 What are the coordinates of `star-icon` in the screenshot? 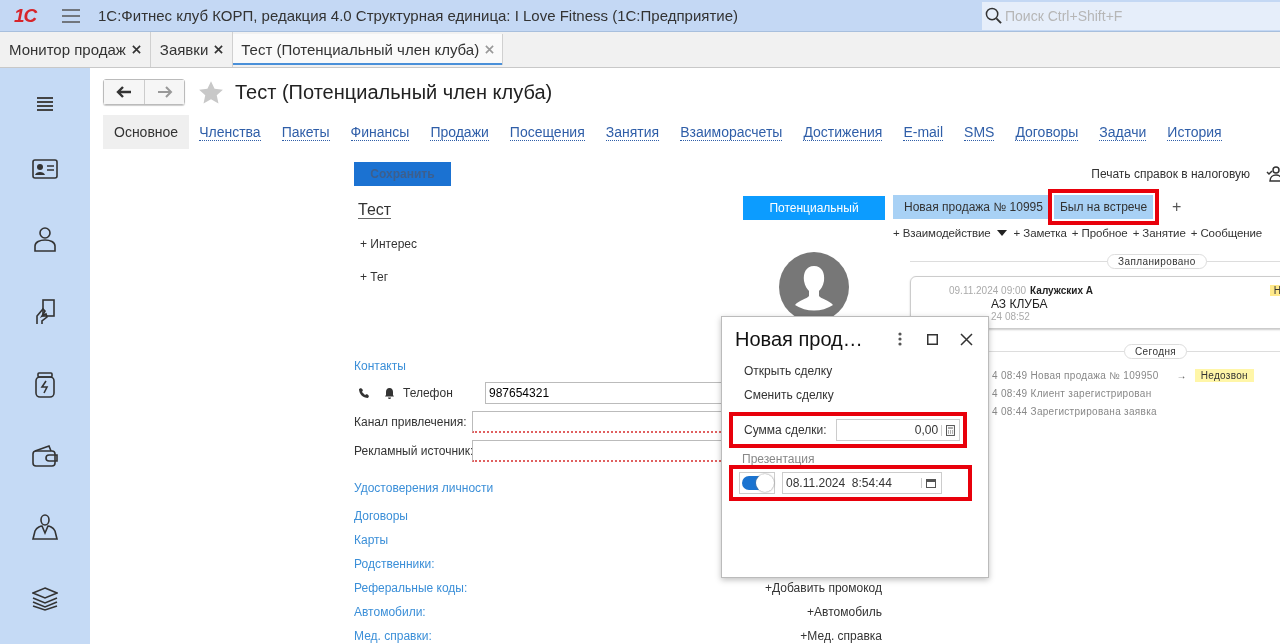 It's located at (211, 92).